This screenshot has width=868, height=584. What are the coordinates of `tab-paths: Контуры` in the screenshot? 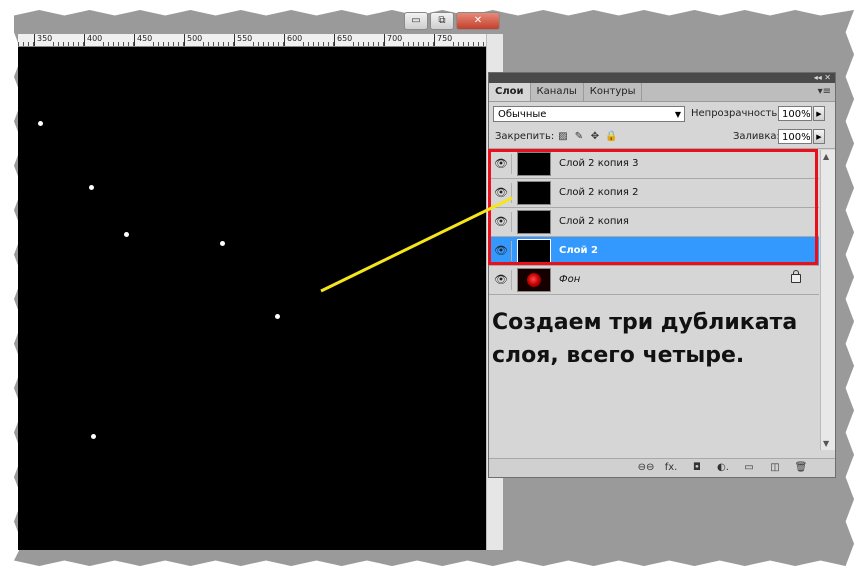 It's located at (613, 92).